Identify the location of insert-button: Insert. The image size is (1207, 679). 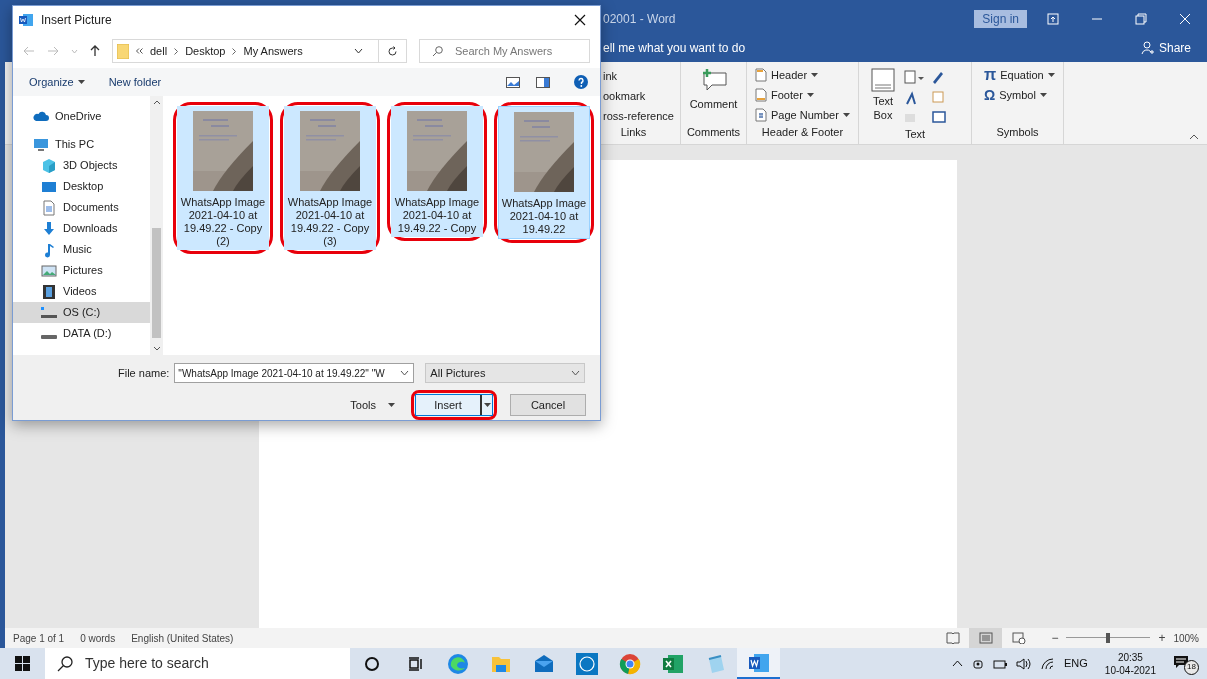
(454, 405).